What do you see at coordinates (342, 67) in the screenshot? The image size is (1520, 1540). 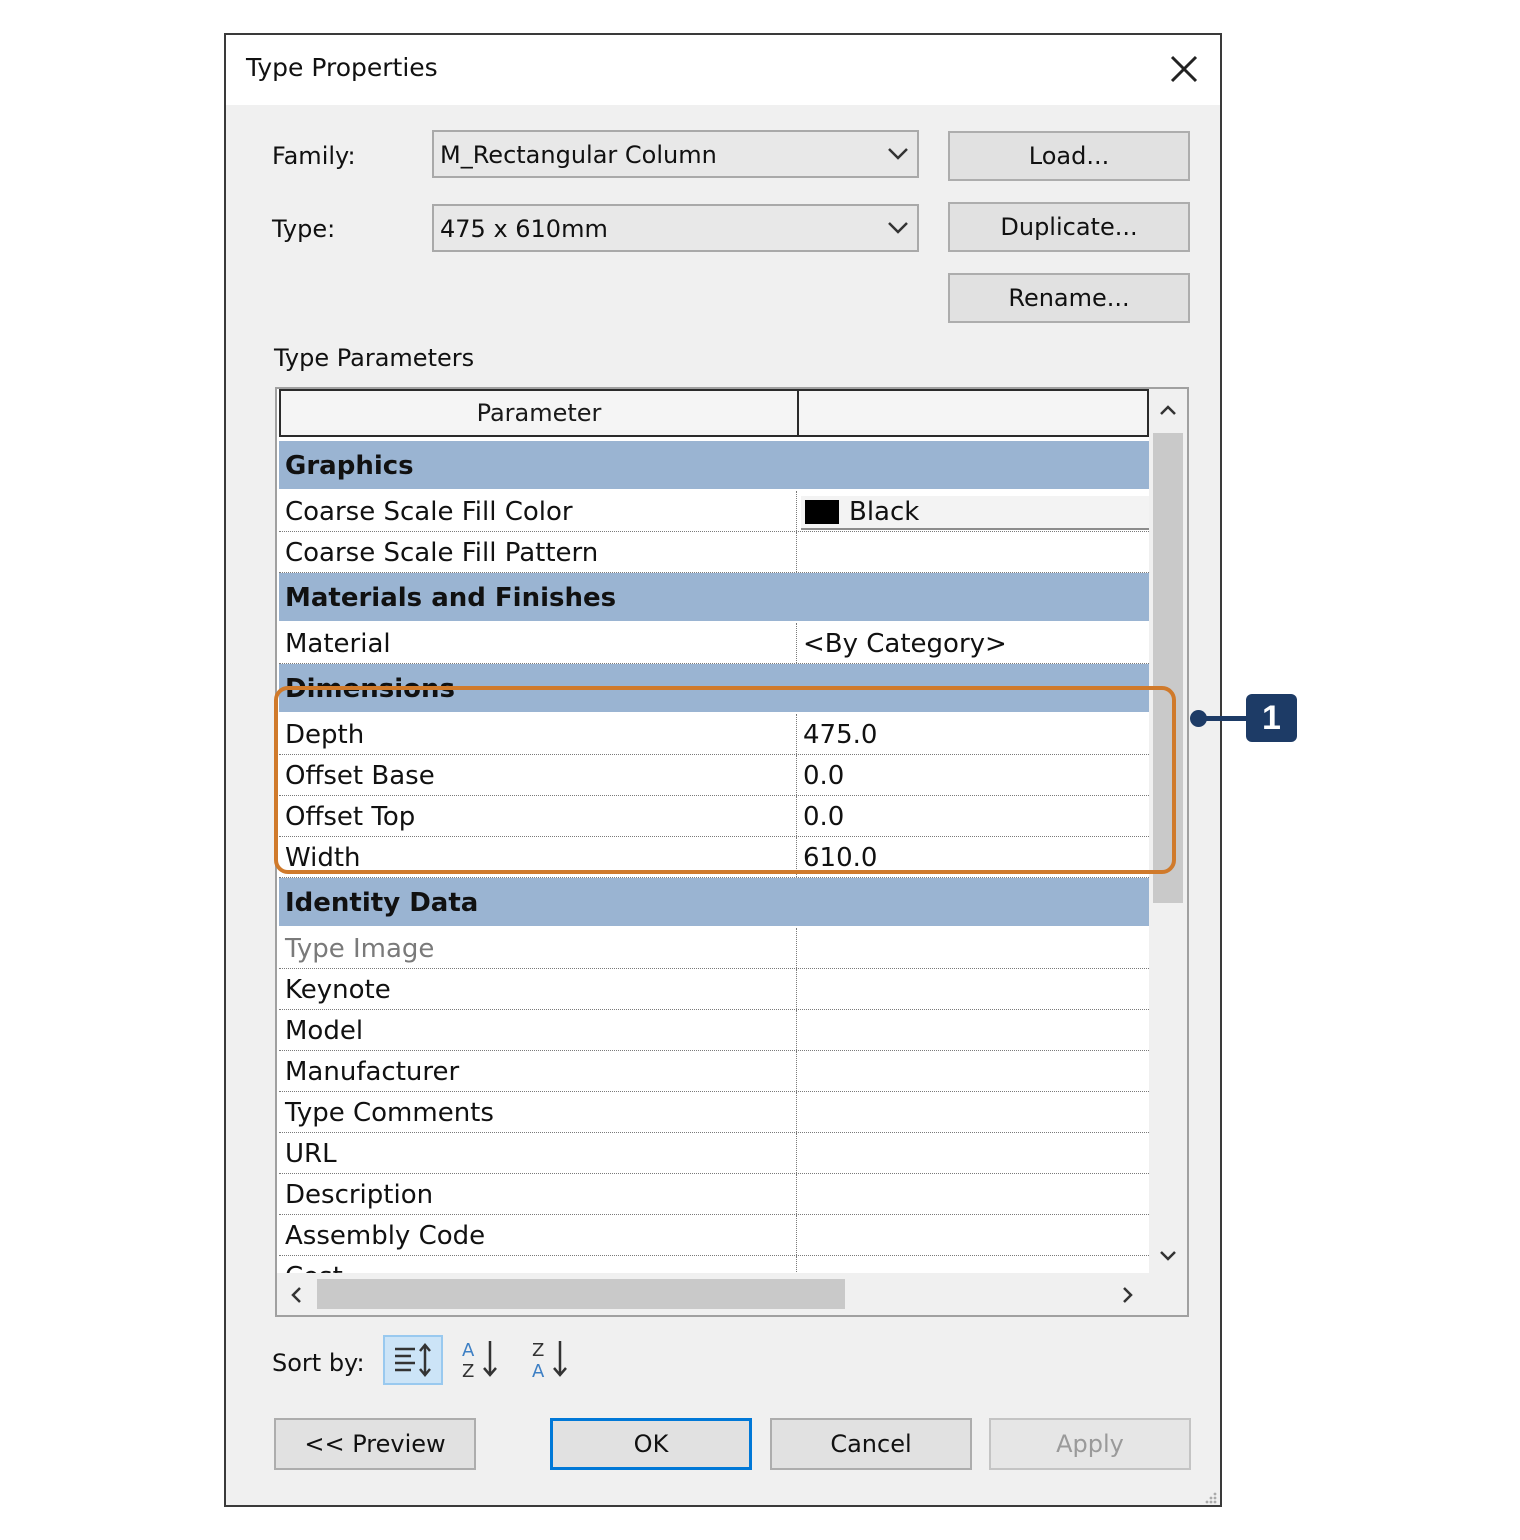 I see `dialog-title: Type Properties` at bounding box center [342, 67].